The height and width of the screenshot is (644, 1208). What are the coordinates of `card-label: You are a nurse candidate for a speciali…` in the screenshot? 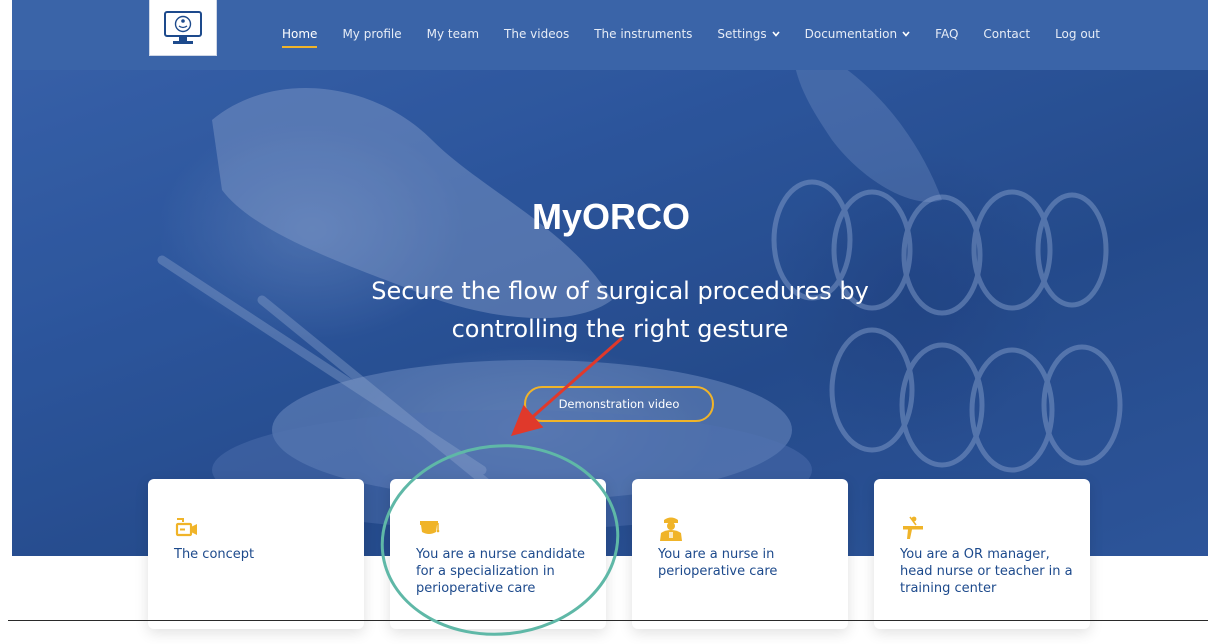 It's located at (501, 571).